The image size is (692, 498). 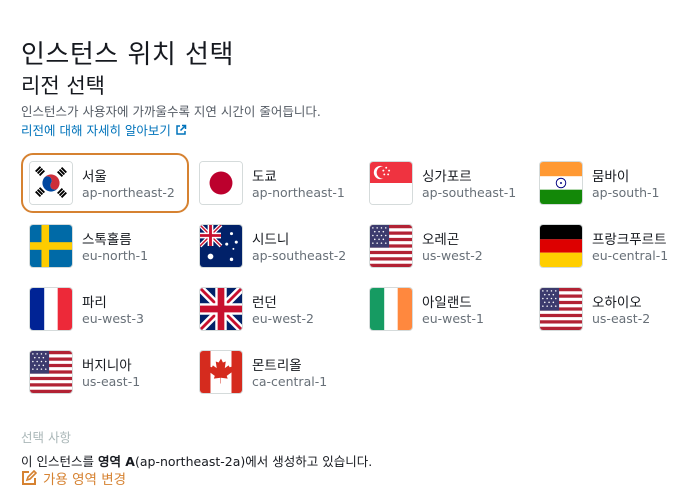 What do you see at coordinates (127, 55) in the screenshot?
I see `page-title: 인스턴스 위치 선택` at bounding box center [127, 55].